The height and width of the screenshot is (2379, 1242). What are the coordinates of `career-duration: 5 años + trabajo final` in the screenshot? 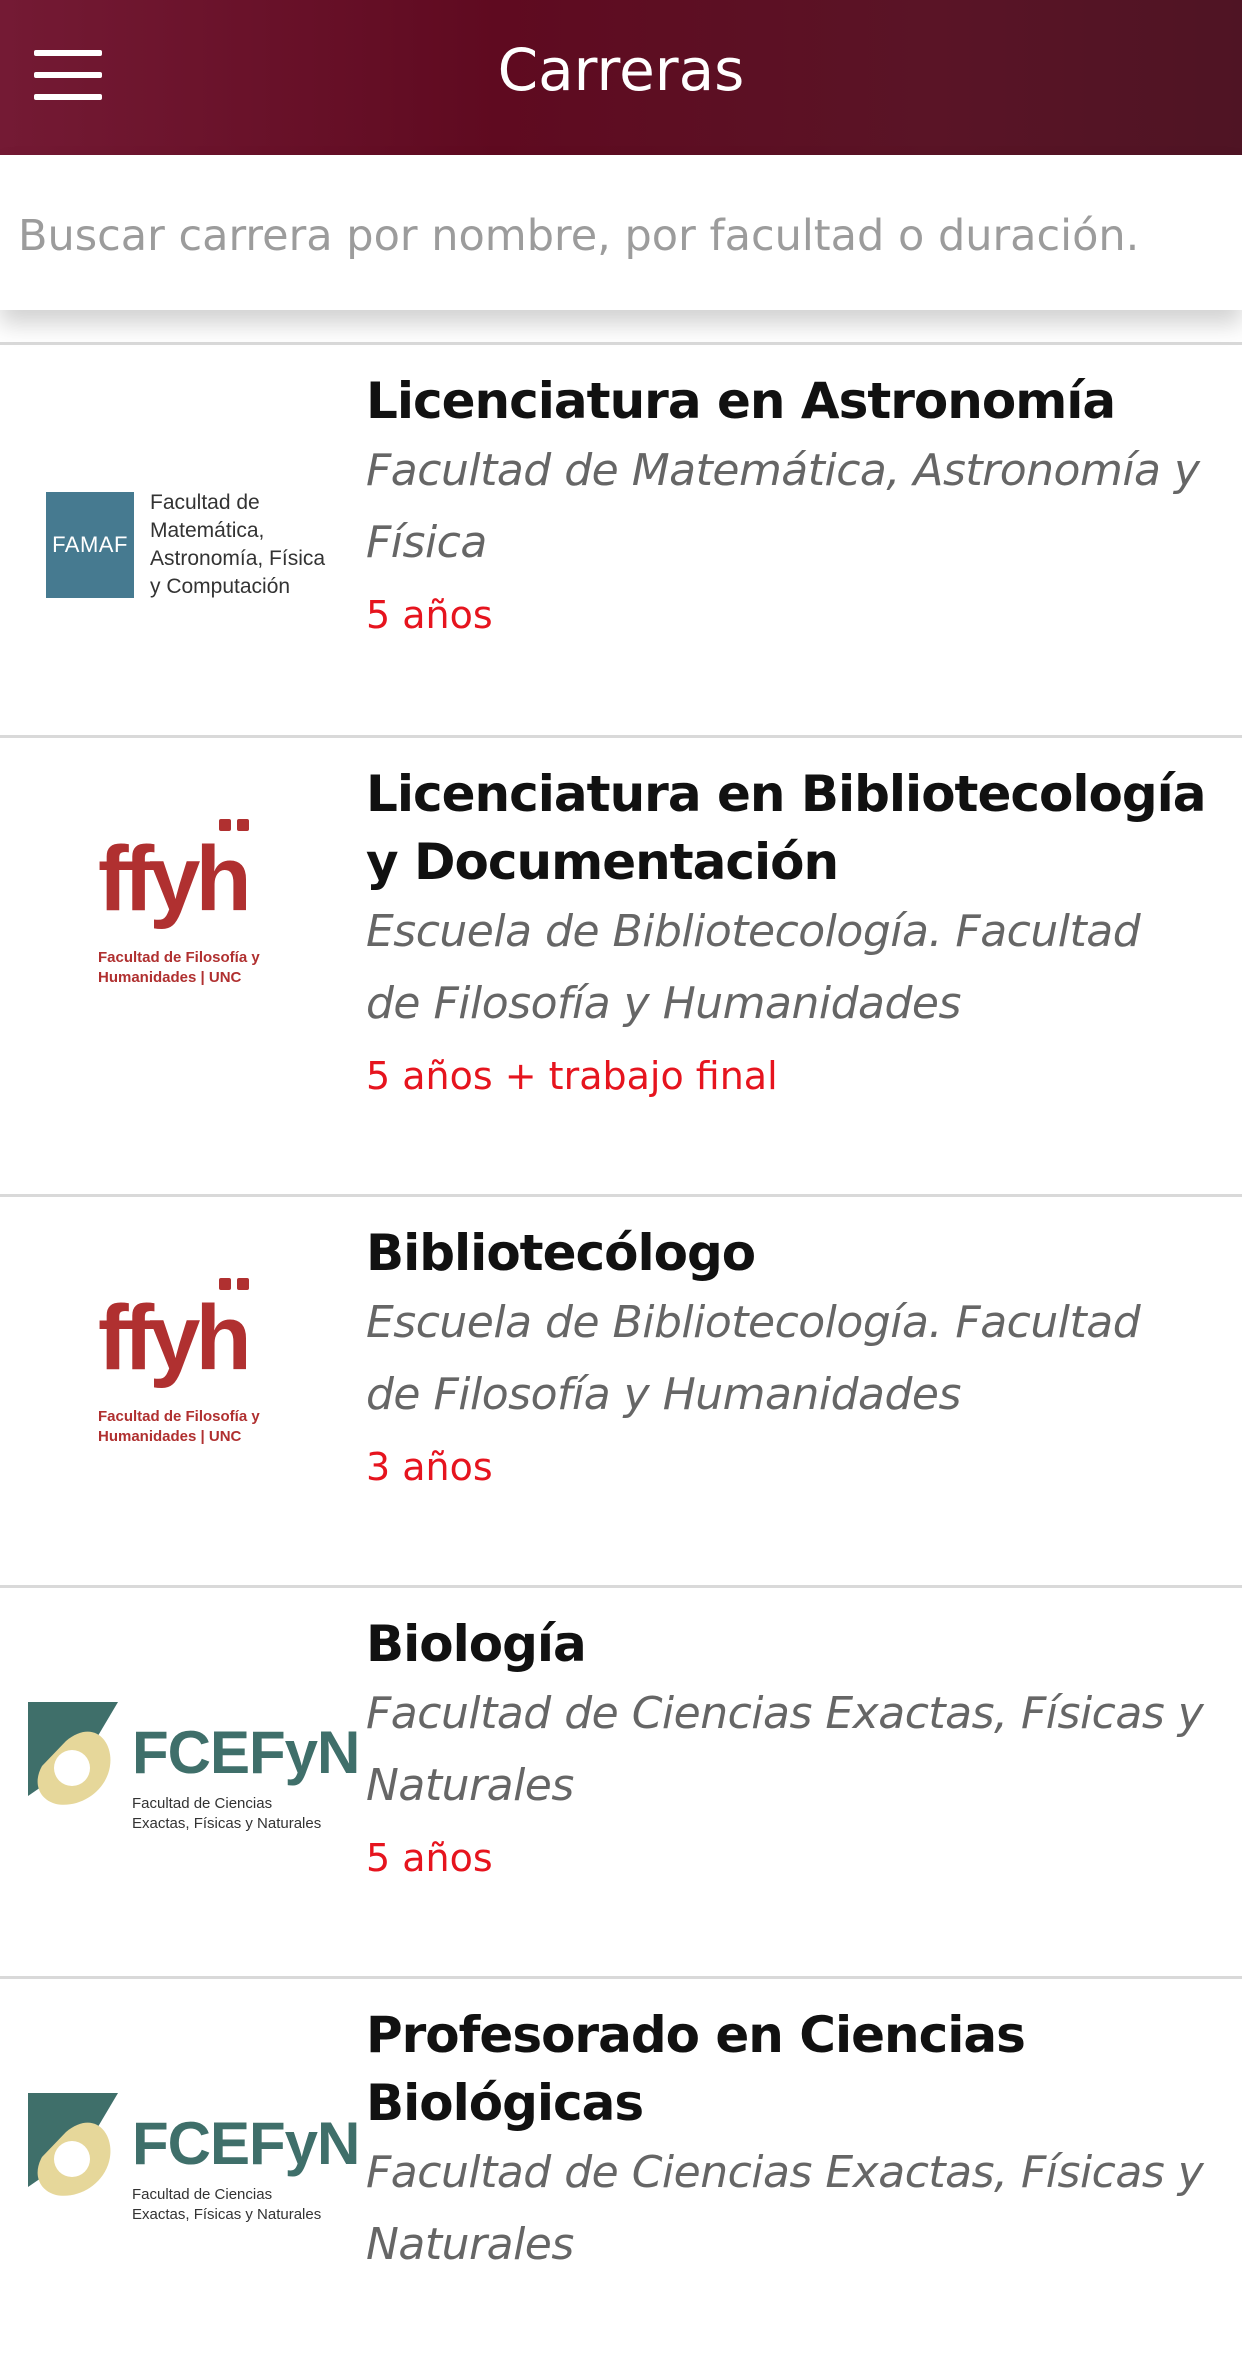 It's located at (572, 1076).